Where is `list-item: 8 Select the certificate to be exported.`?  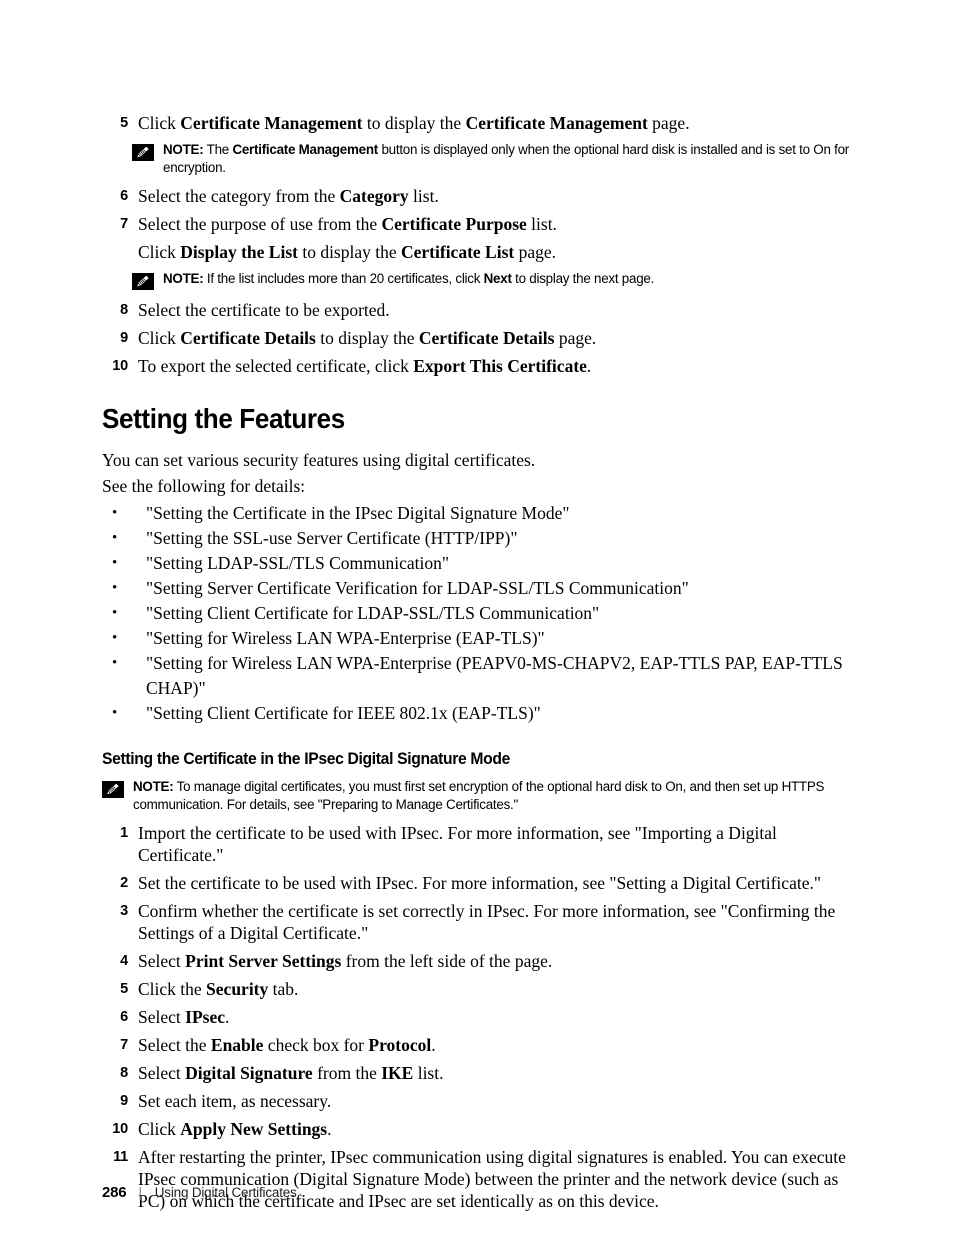
list-item: 8 Select the certificate to be exported. is located at coordinates (482, 310).